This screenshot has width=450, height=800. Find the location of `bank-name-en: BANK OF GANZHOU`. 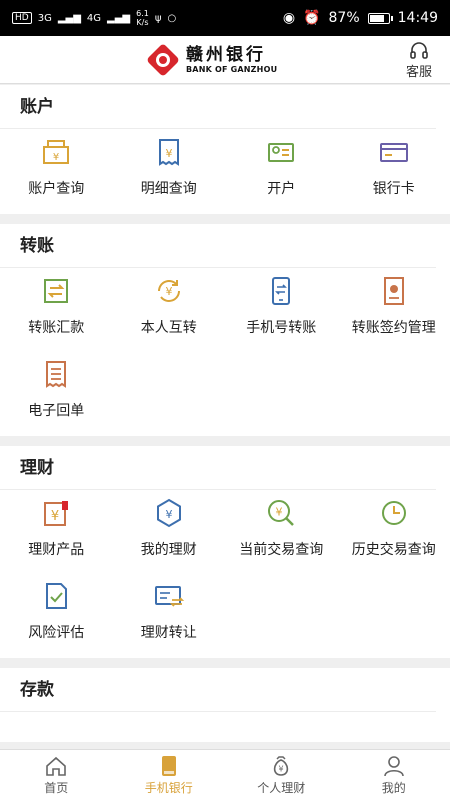

bank-name-en: BANK OF GANZHOU is located at coordinates (232, 69).